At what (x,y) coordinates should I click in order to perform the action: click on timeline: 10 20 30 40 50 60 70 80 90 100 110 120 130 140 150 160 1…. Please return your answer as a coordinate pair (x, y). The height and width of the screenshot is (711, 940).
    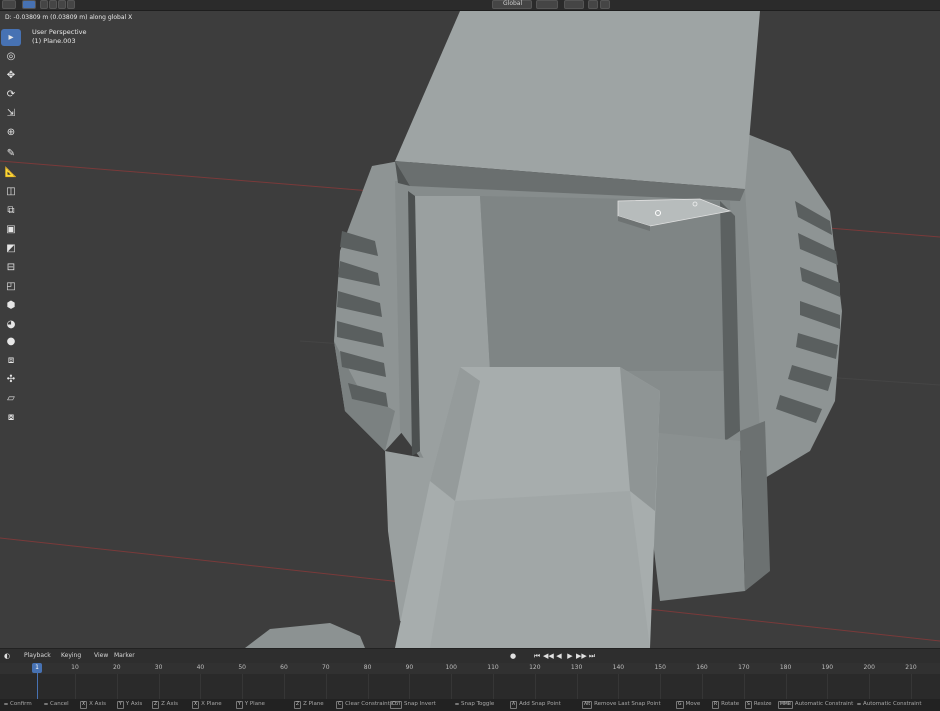
    Looking at the image, I should click on (470, 681).